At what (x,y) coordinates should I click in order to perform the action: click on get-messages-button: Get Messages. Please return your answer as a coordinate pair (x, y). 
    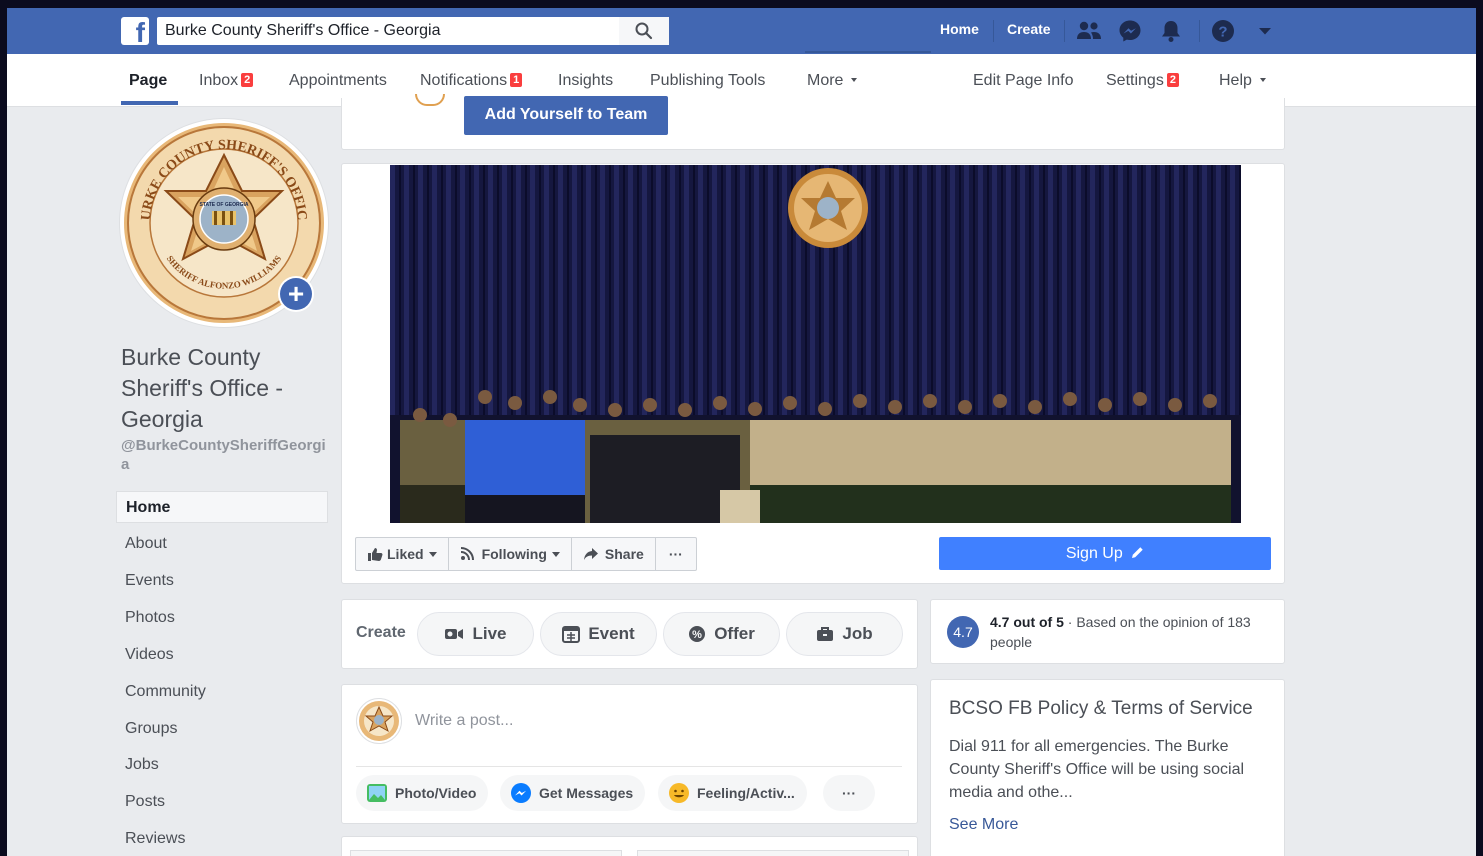
    Looking at the image, I should click on (573, 793).